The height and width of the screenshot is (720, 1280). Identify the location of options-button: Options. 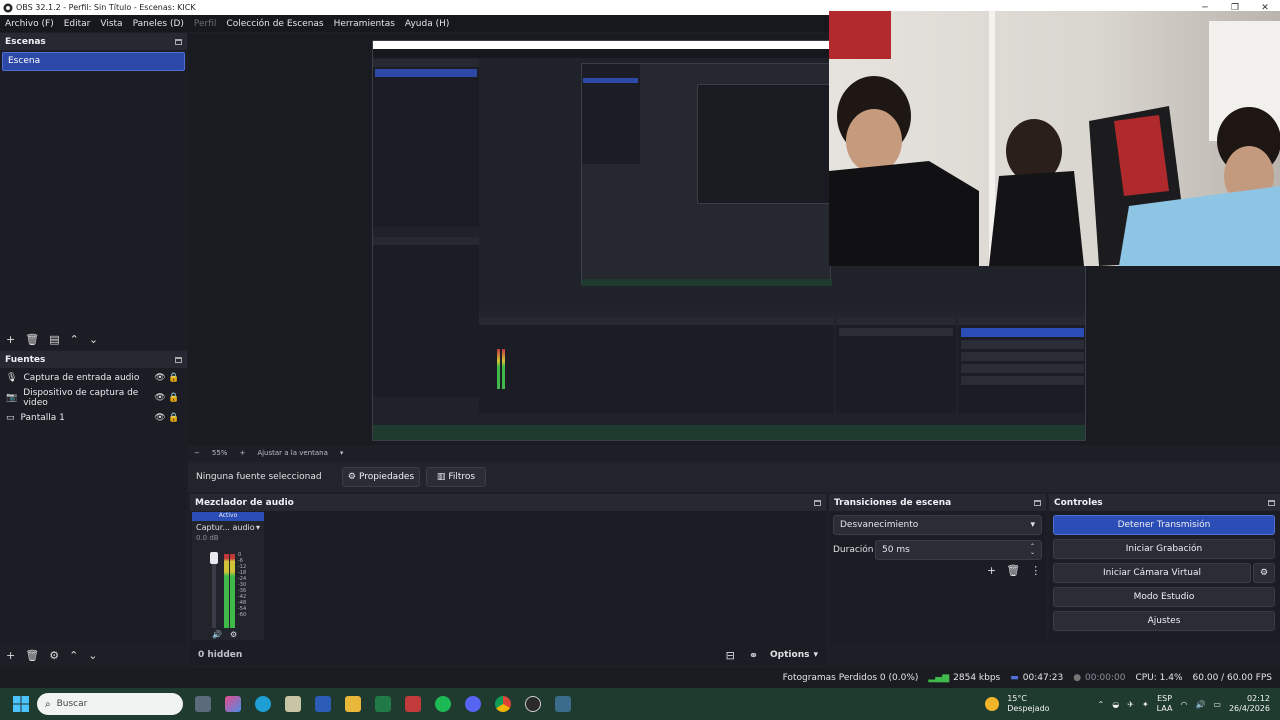
(789, 655).